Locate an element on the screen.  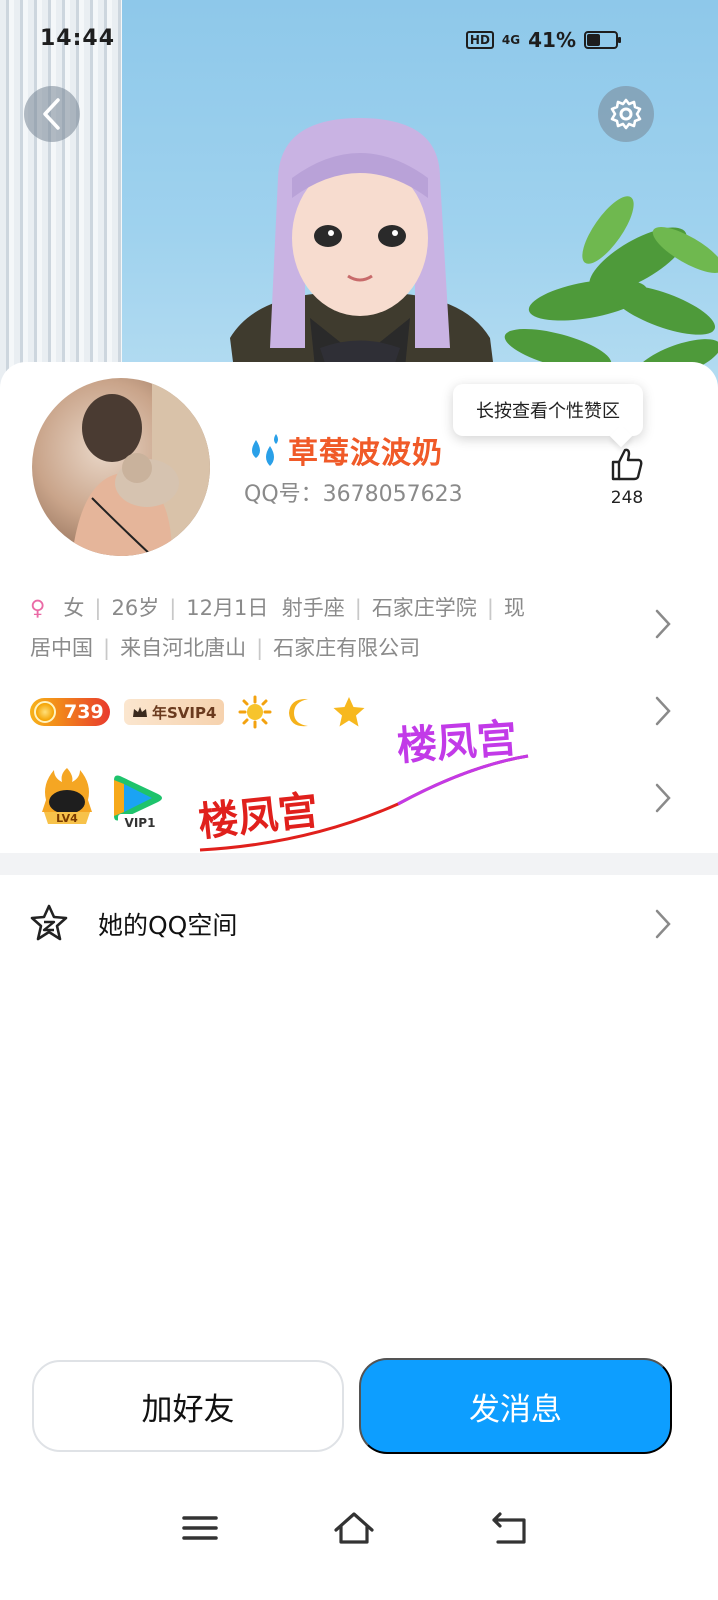
coin-icon is located at coordinates (45, 712).